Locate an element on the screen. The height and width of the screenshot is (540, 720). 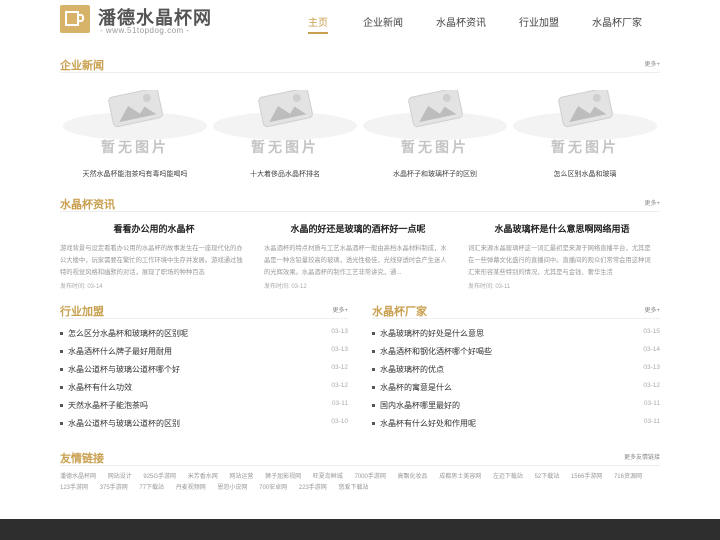
list-item-title: 水晶公道杯与玻璃公道杯哪个好 is located at coordinates (124, 369).